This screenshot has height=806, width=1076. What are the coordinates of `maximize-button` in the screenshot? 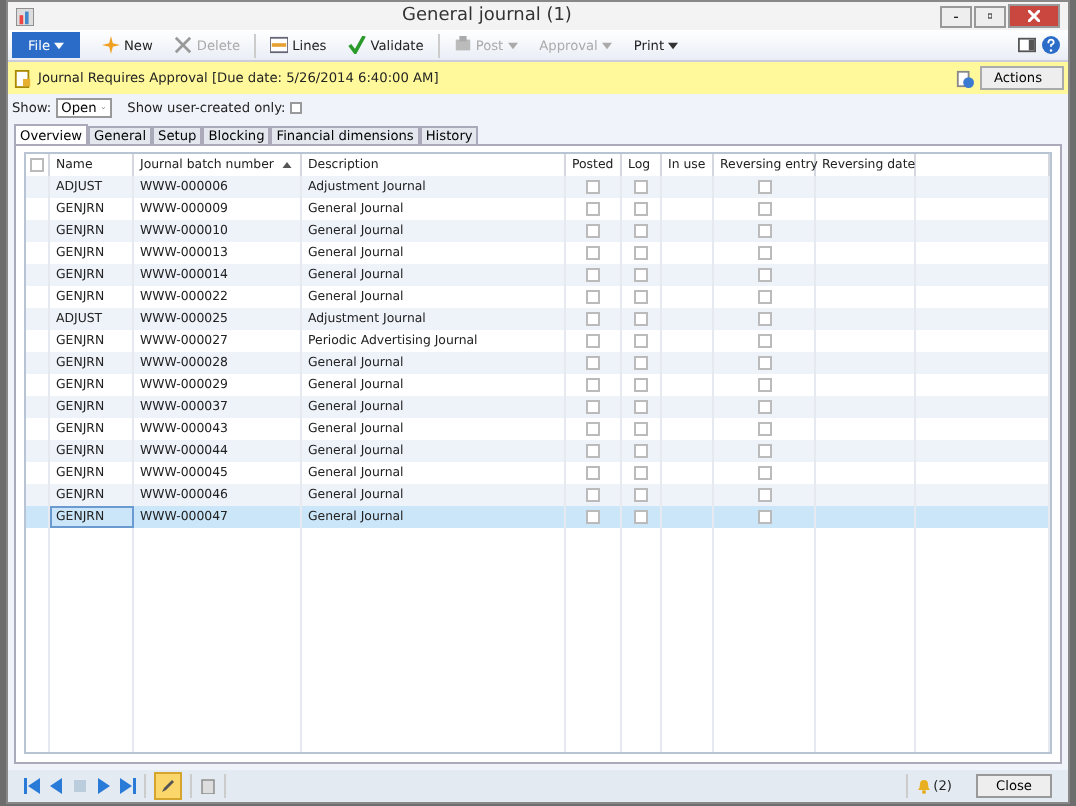 It's located at (990, 16).